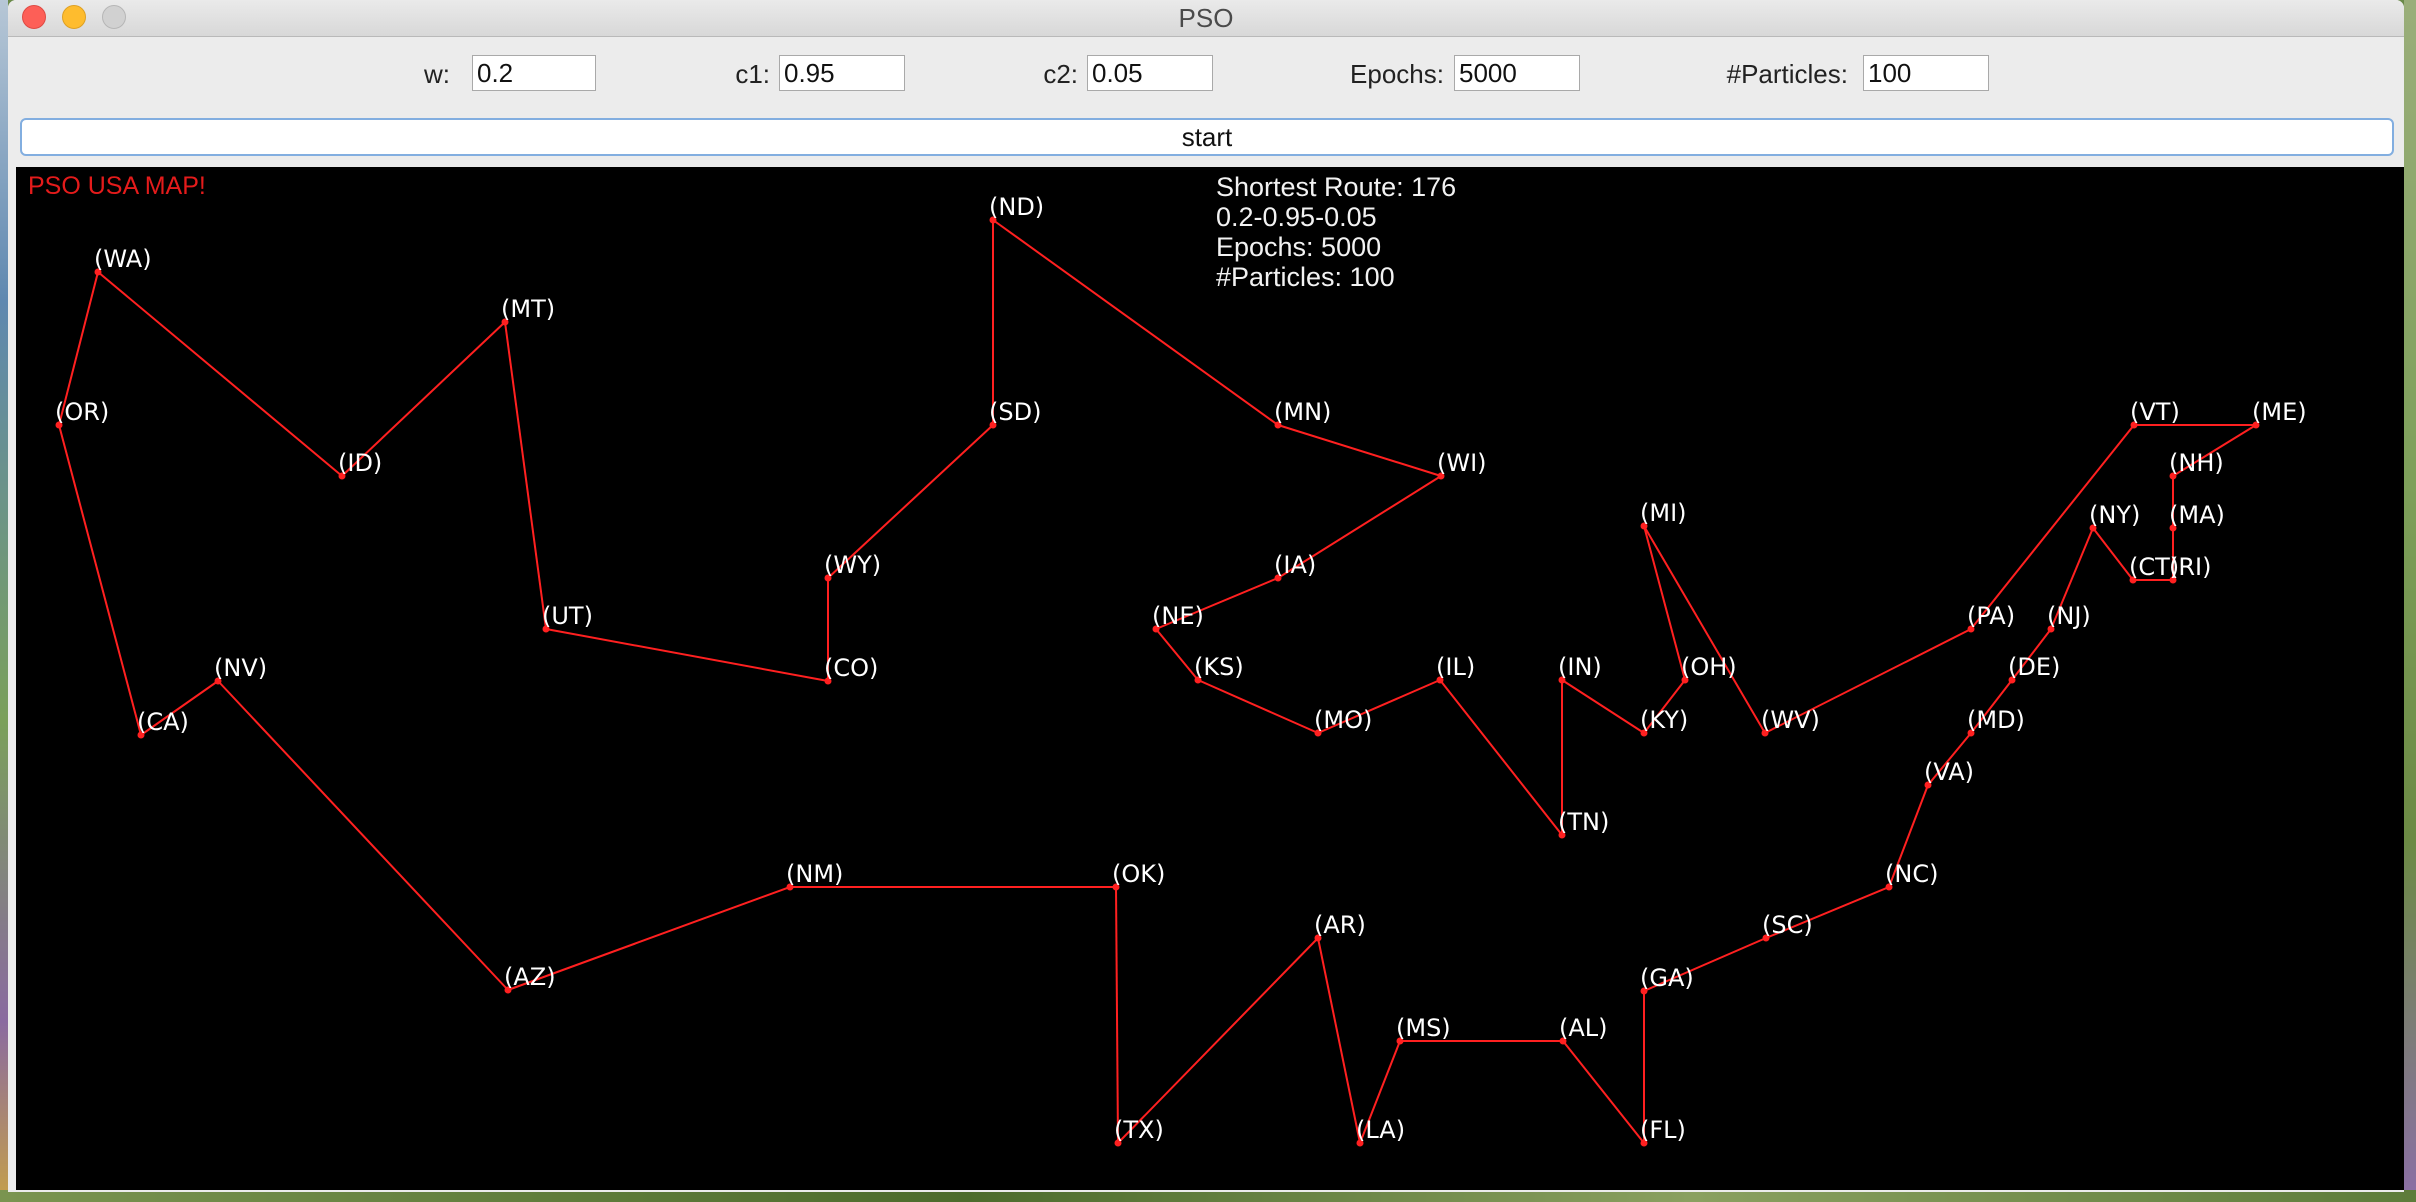  What do you see at coordinates (1380, 1130) in the screenshot?
I see `city-label: (LA)` at bounding box center [1380, 1130].